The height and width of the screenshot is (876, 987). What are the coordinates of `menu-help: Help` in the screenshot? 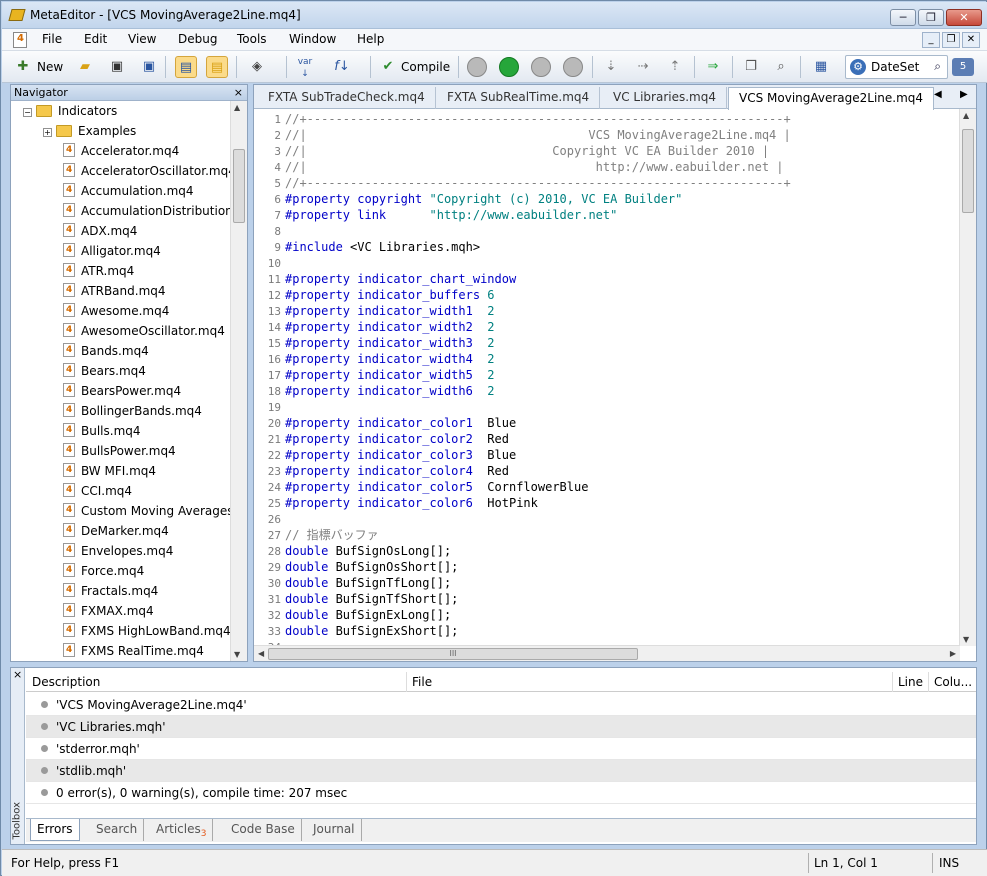 It's located at (370, 39).